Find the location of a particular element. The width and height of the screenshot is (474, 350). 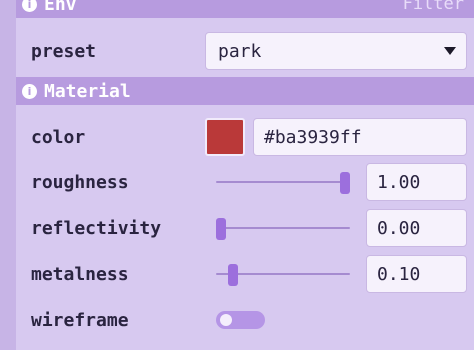

metalness-label: metalness is located at coordinates (80, 274).